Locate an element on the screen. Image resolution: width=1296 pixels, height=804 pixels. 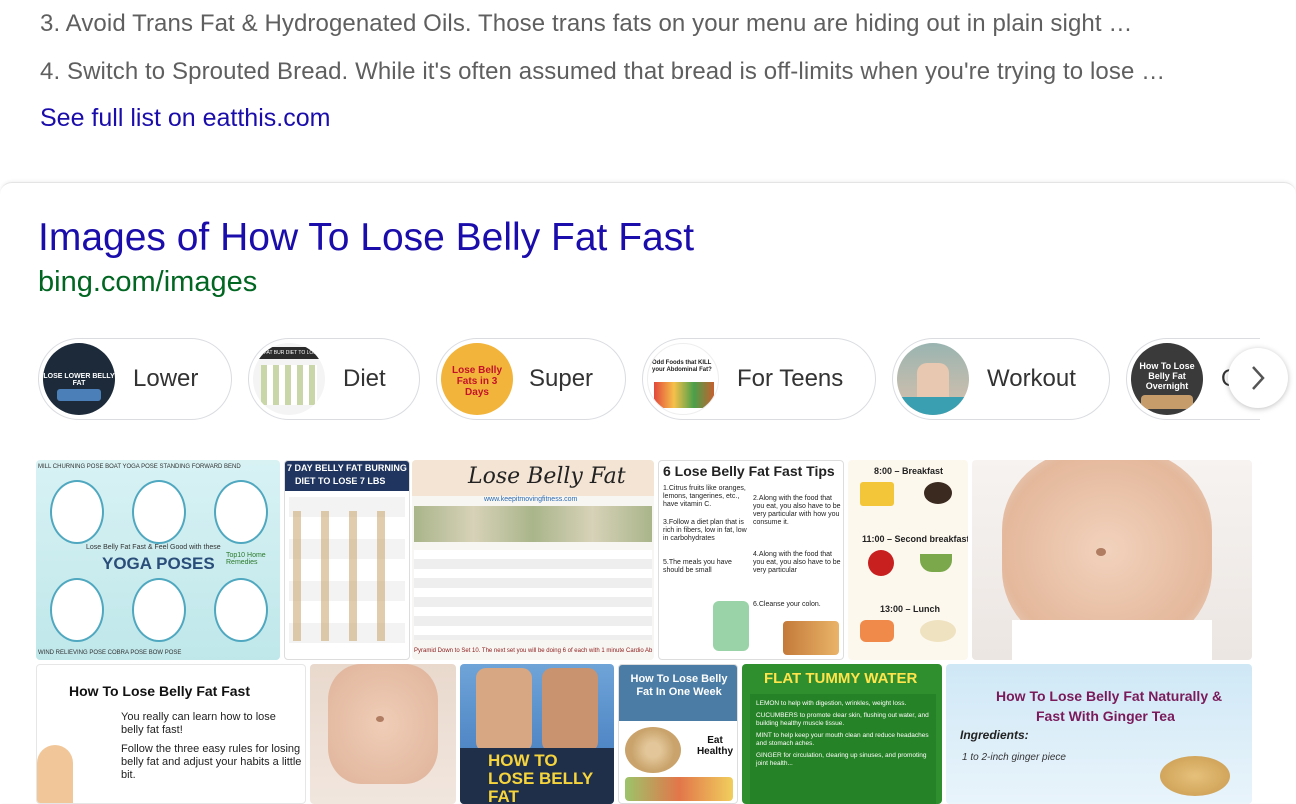
chip-lower: LOSE LOWER BELLY FAT Lower is located at coordinates (135, 379).